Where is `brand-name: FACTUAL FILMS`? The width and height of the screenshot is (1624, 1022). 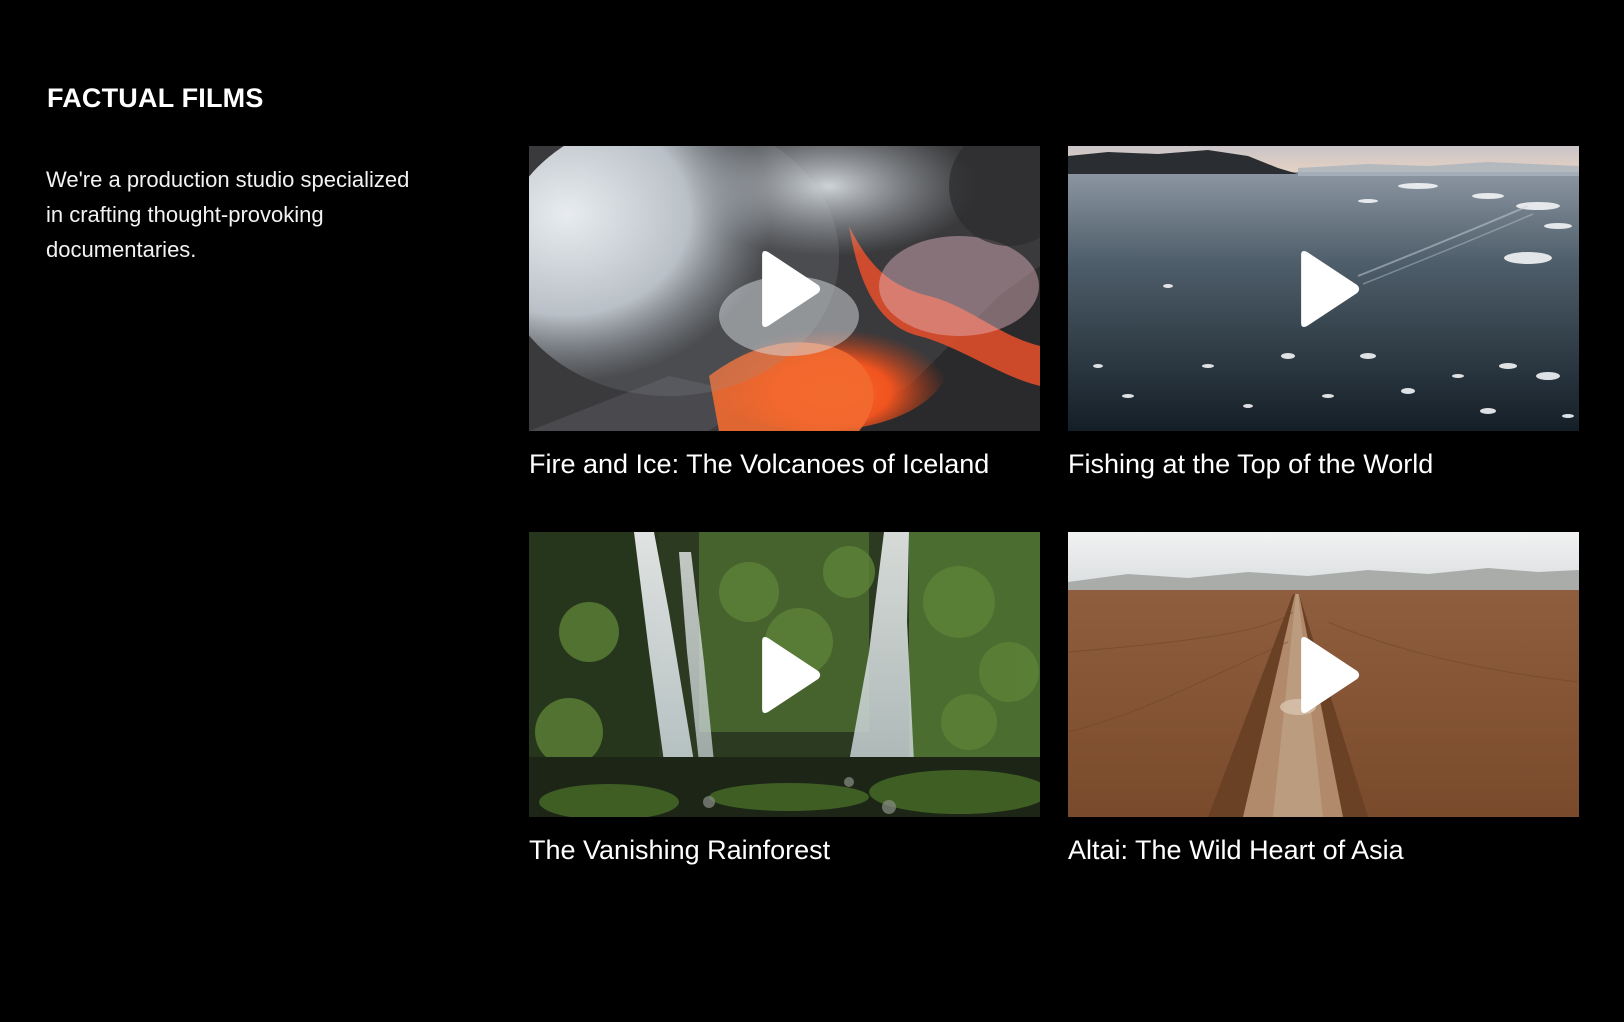 brand-name: FACTUAL FILMS is located at coordinates (155, 98).